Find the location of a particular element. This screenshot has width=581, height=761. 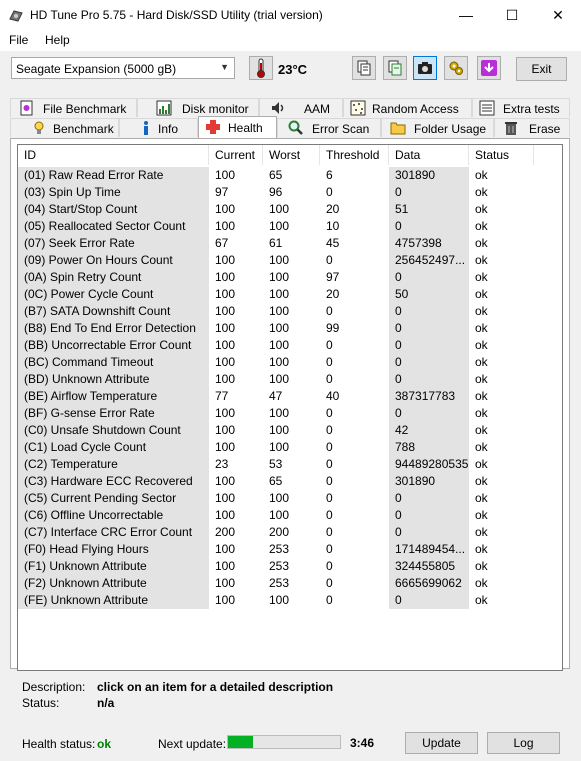

table-row: (04) Start/Stop Count 100 100 20 51 ok is located at coordinates (283, 209).